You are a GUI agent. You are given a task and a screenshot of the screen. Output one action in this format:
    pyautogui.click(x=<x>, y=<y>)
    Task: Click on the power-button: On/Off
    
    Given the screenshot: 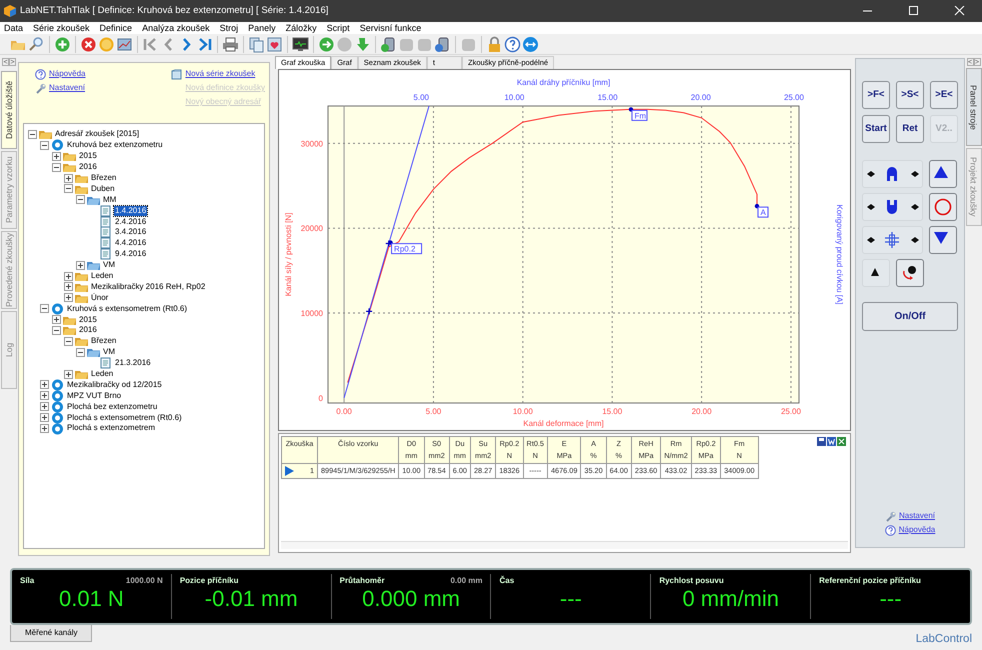 What is the action you would take?
    pyautogui.click(x=910, y=316)
    